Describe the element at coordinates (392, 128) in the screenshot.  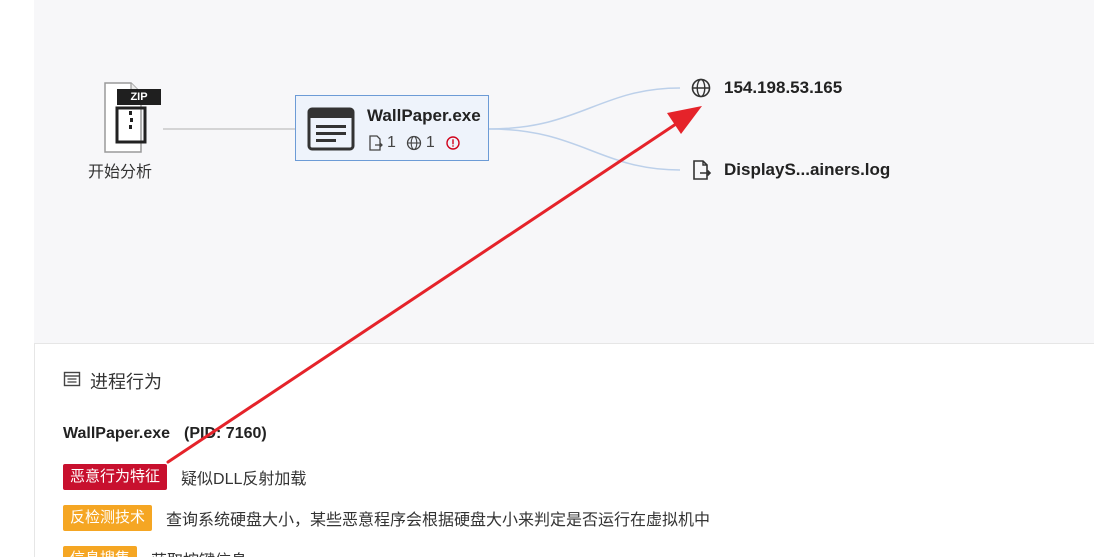
I see `process-node-wallpaper: WallPaper.exe 1 1` at that location.